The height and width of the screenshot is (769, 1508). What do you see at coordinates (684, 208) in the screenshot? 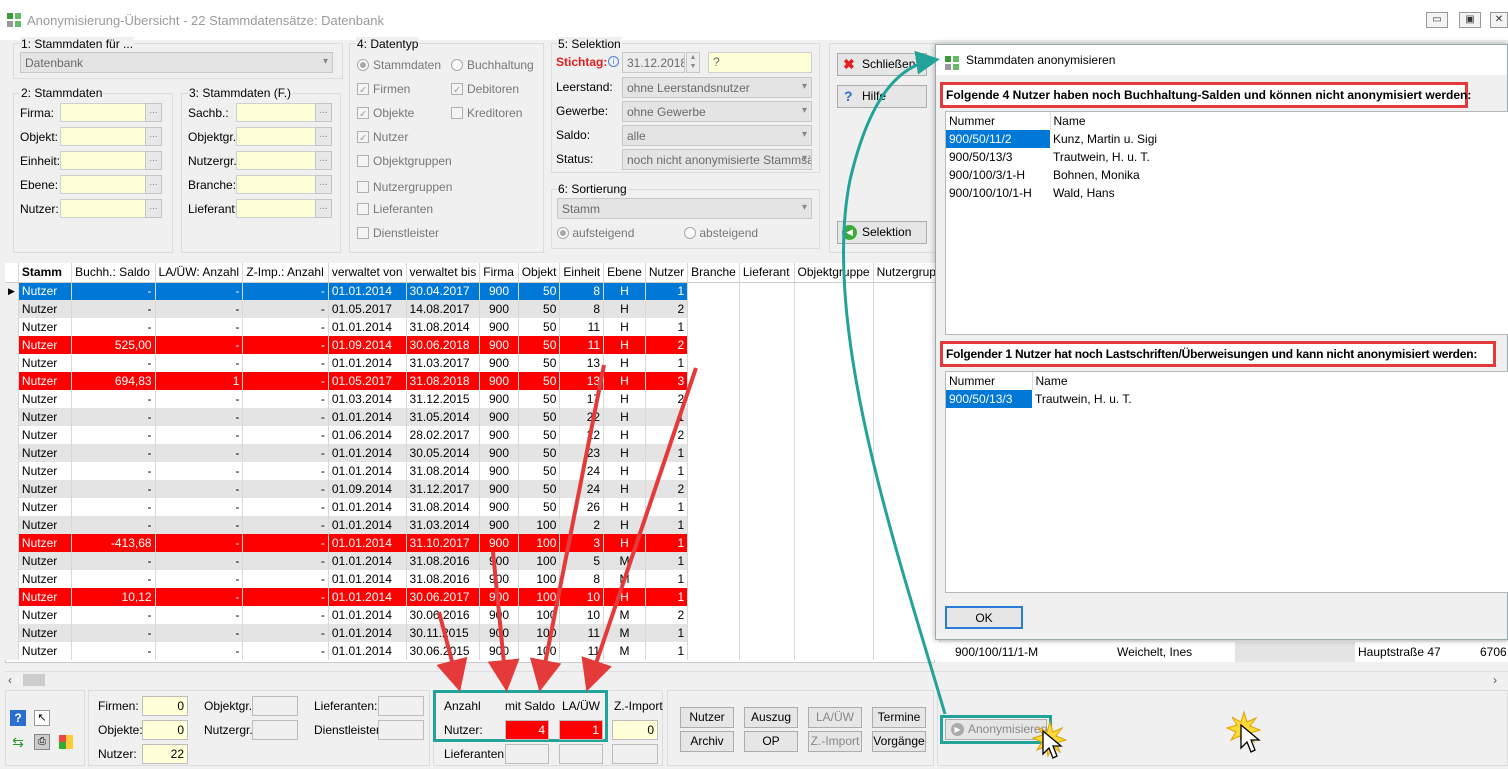
I see `sortierung-select: Stamm ▾` at bounding box center [684, 208].